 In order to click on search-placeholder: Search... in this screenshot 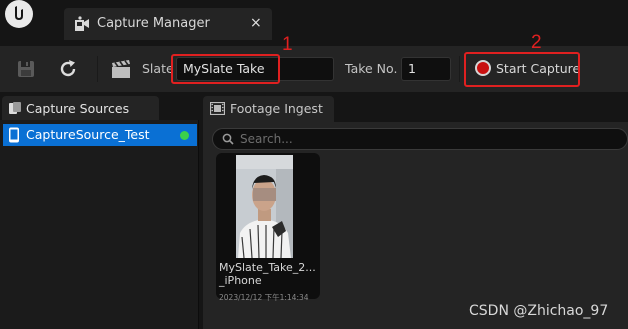, I will do `click(266, 139)`.